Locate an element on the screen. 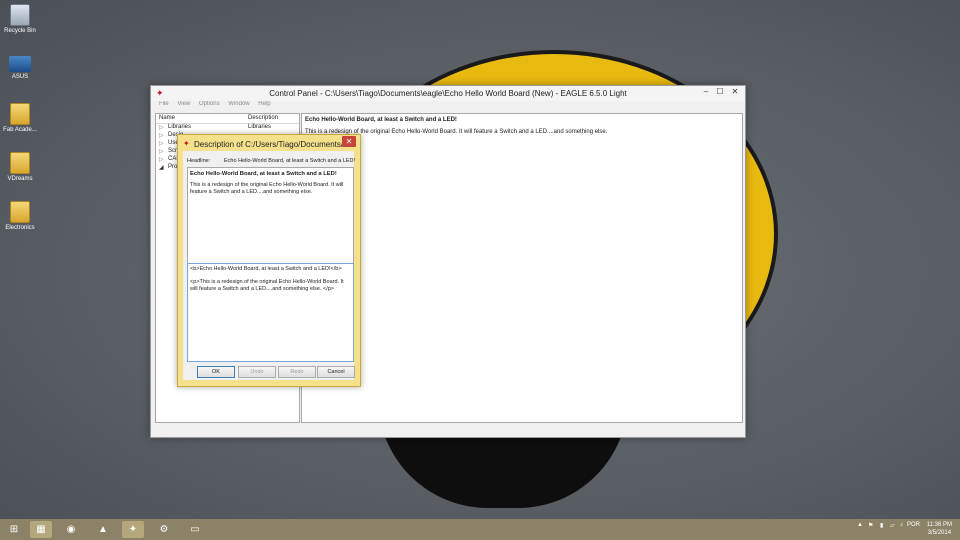 This screenshot has height=540, width=960. tree-row: ▷ Libraries Libraries is located at coordinates (227, 128).